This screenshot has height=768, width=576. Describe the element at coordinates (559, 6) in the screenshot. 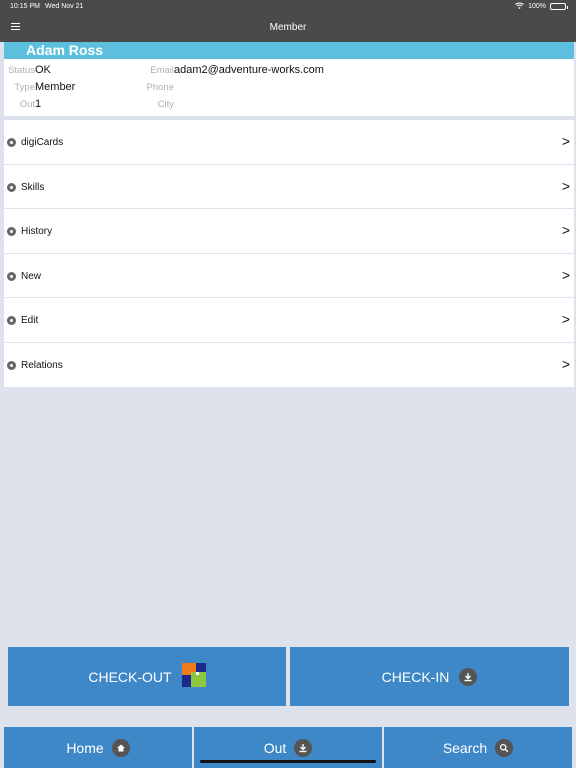

I see `battery-icon` at that location.